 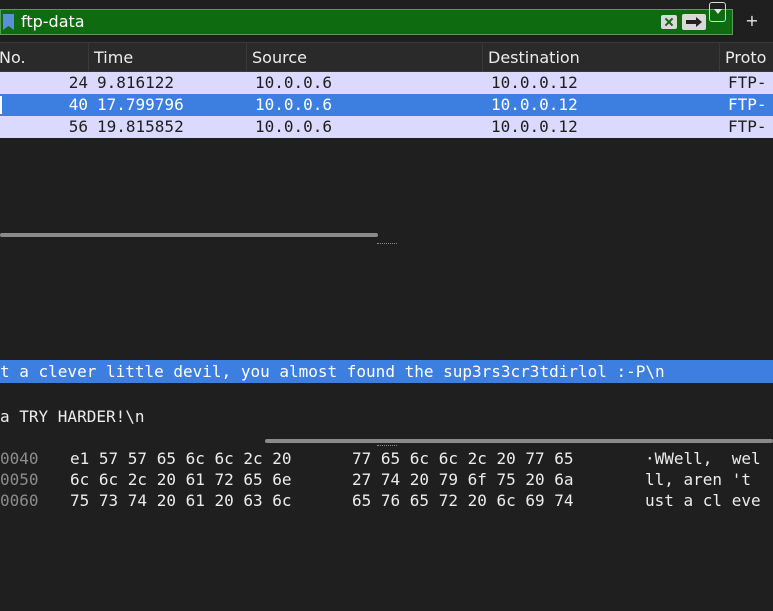 I want to click on bytes-hex-right: 77 65 6c 6c 2c 20 77 65, so click(x=463, y=458).